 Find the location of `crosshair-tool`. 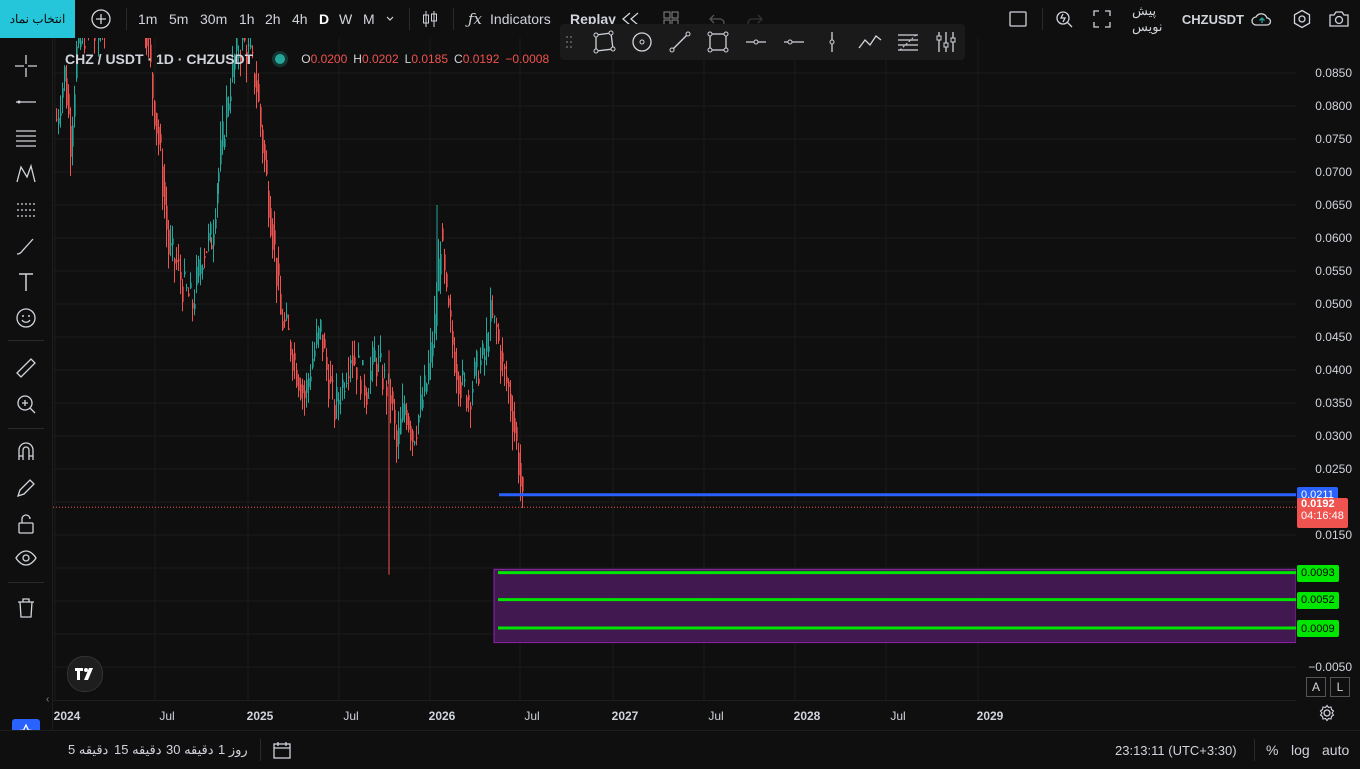

crosshair-tool is located at coordinates (26, 66).